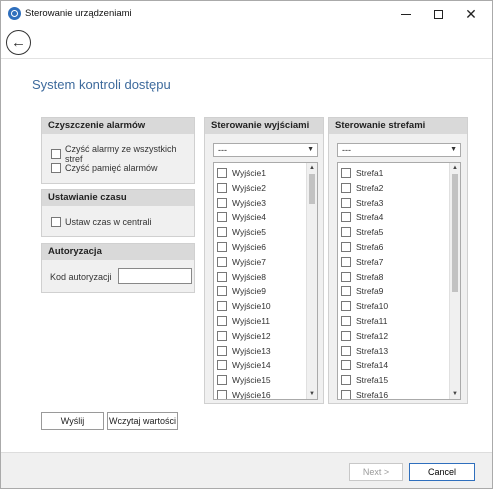 The image size is (493, 489). What do you see at coordinates (56, 168) in the screenshot?
I see `clear-alarm-memory-checkbox` at bounding box center [56, 168].